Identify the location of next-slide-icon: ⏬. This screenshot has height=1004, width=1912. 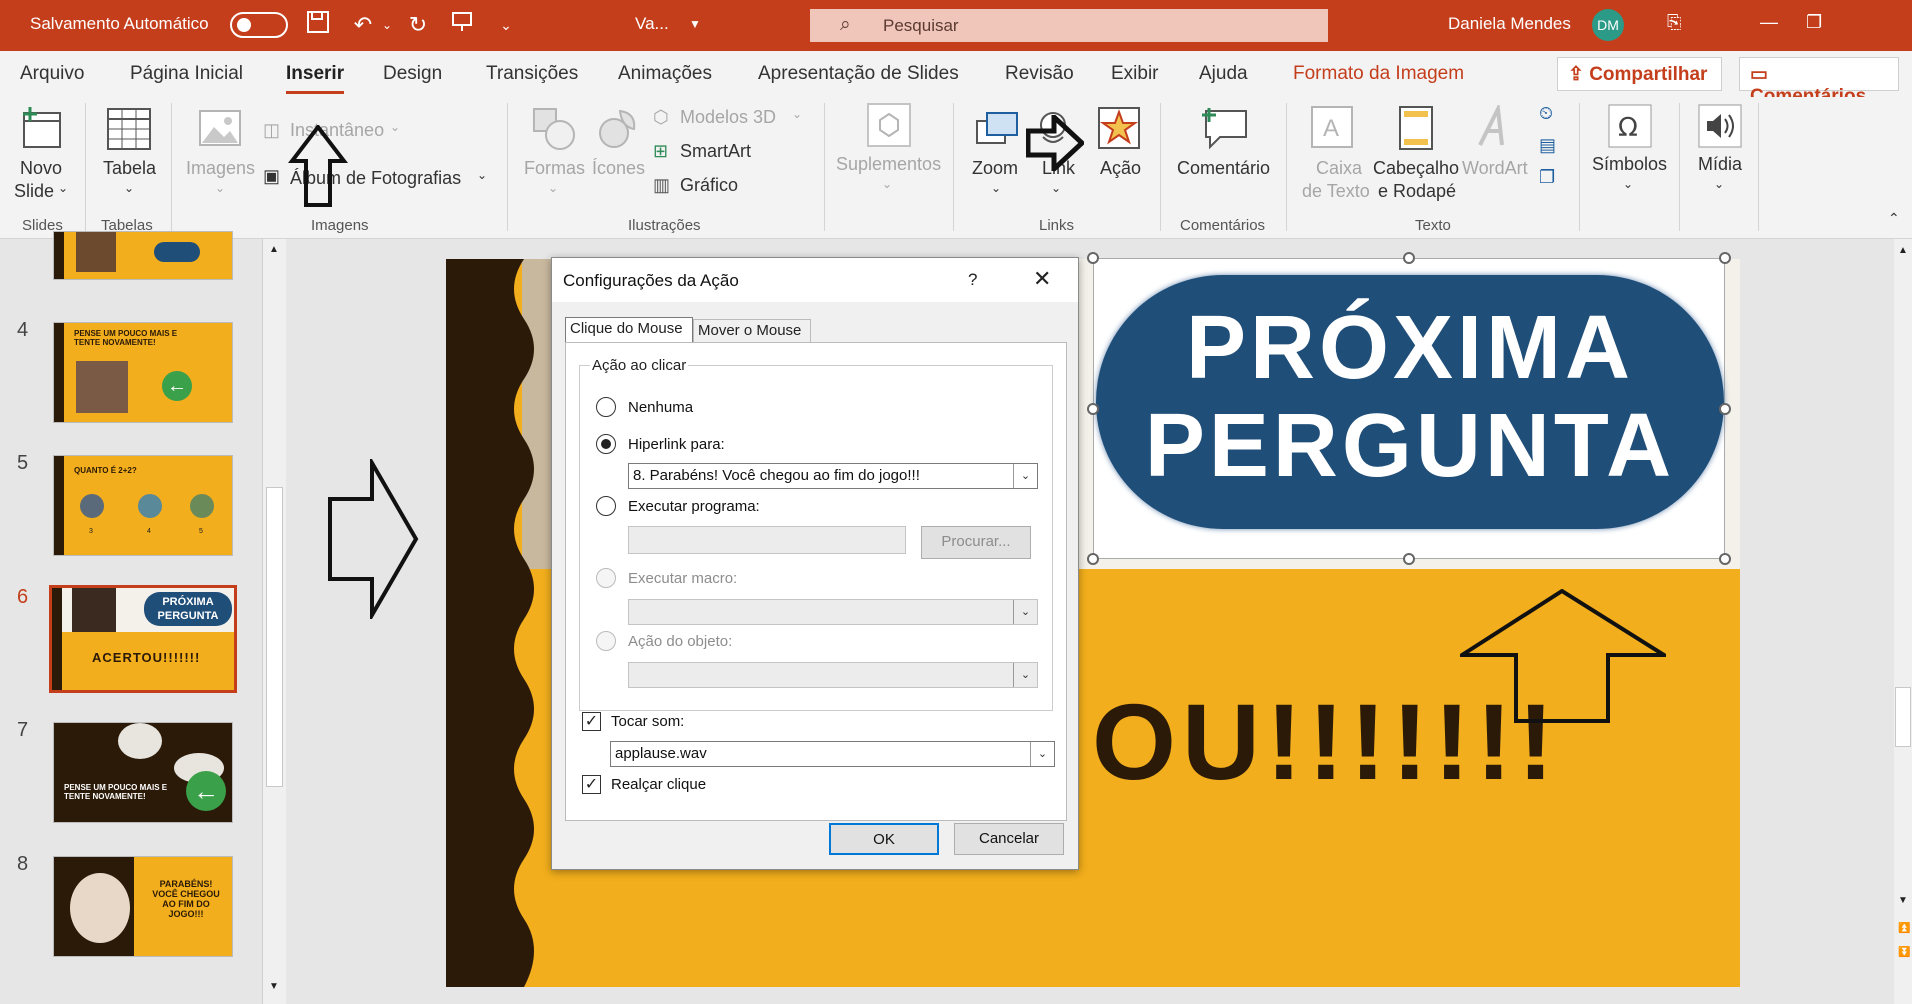
(1904, 952).